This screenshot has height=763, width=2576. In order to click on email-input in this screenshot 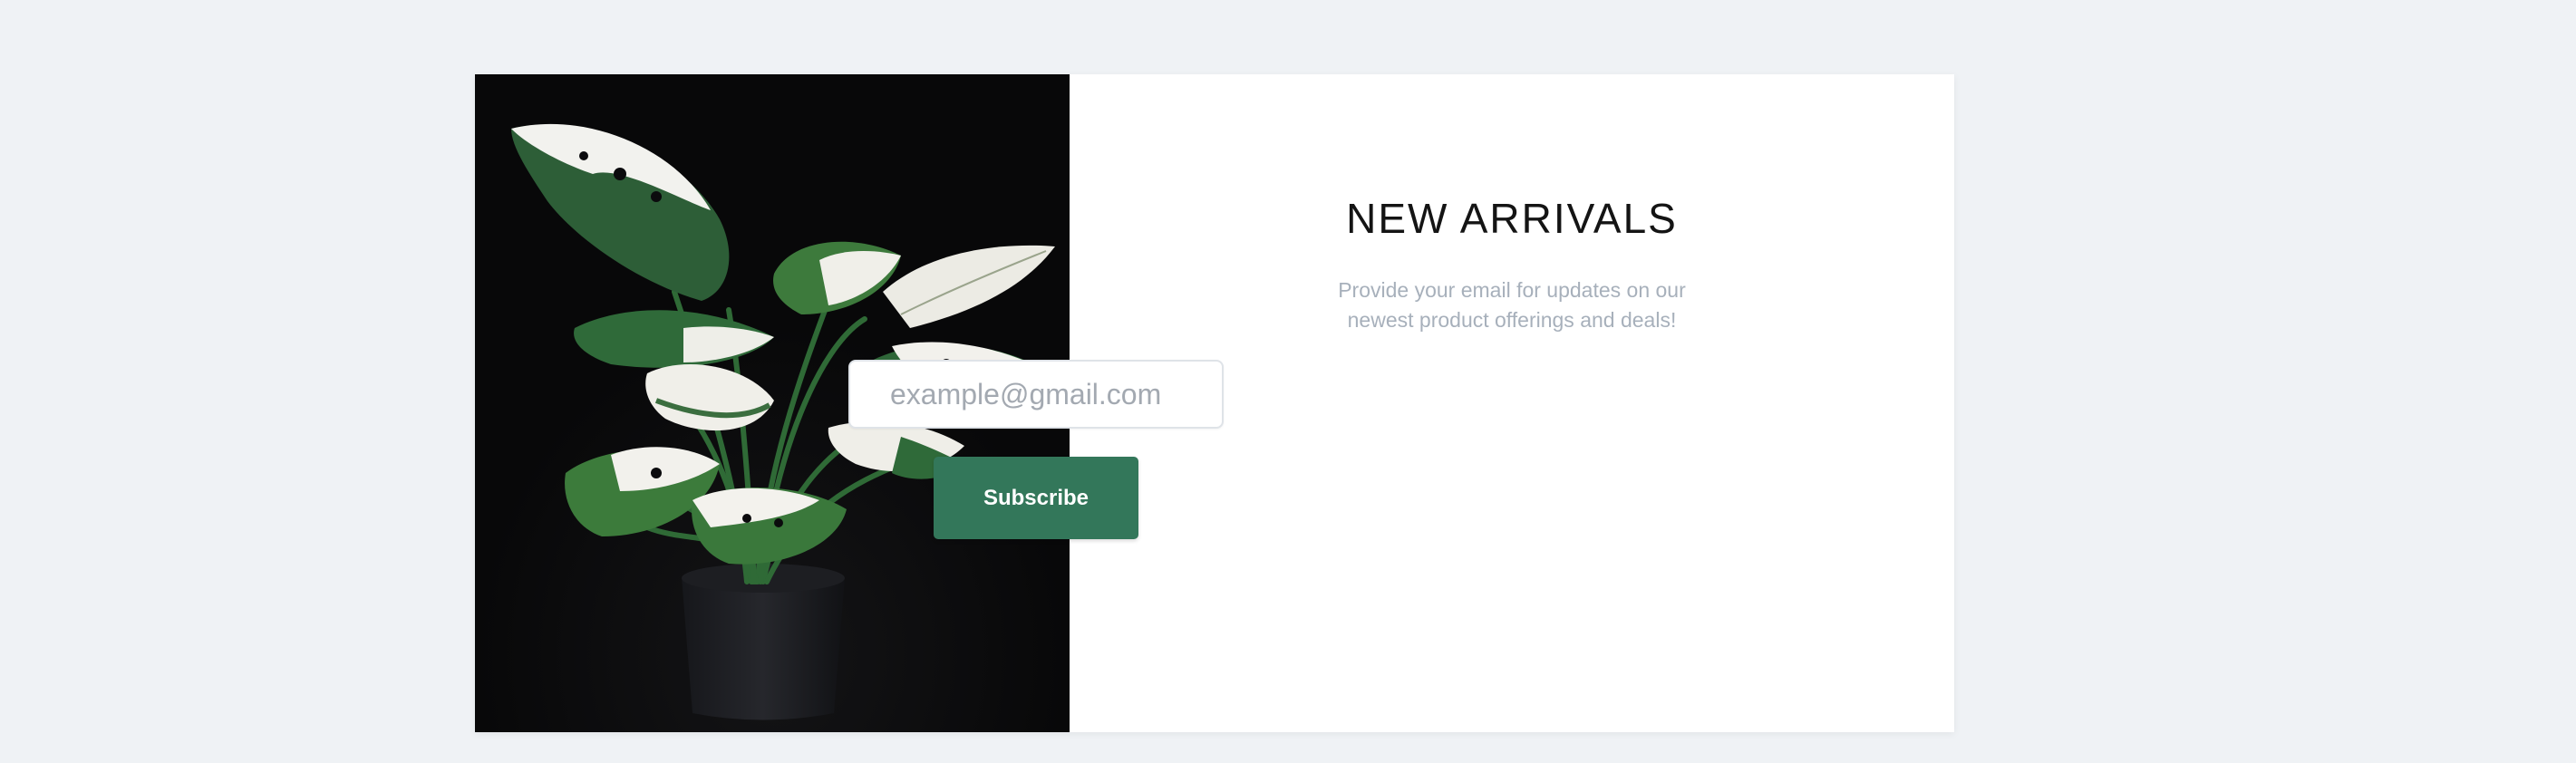, I will do `click(1036, 395)`.